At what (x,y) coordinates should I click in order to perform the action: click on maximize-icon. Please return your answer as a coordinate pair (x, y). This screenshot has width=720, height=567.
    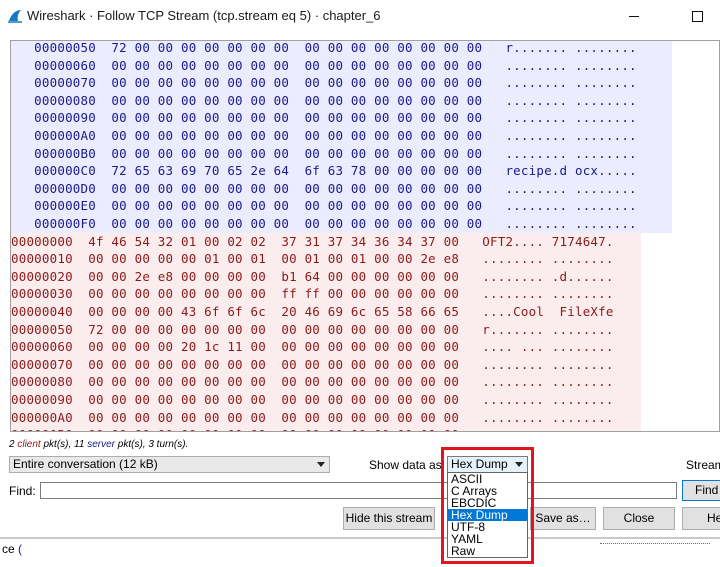
    Looking at the image, I should click on (697, 16).